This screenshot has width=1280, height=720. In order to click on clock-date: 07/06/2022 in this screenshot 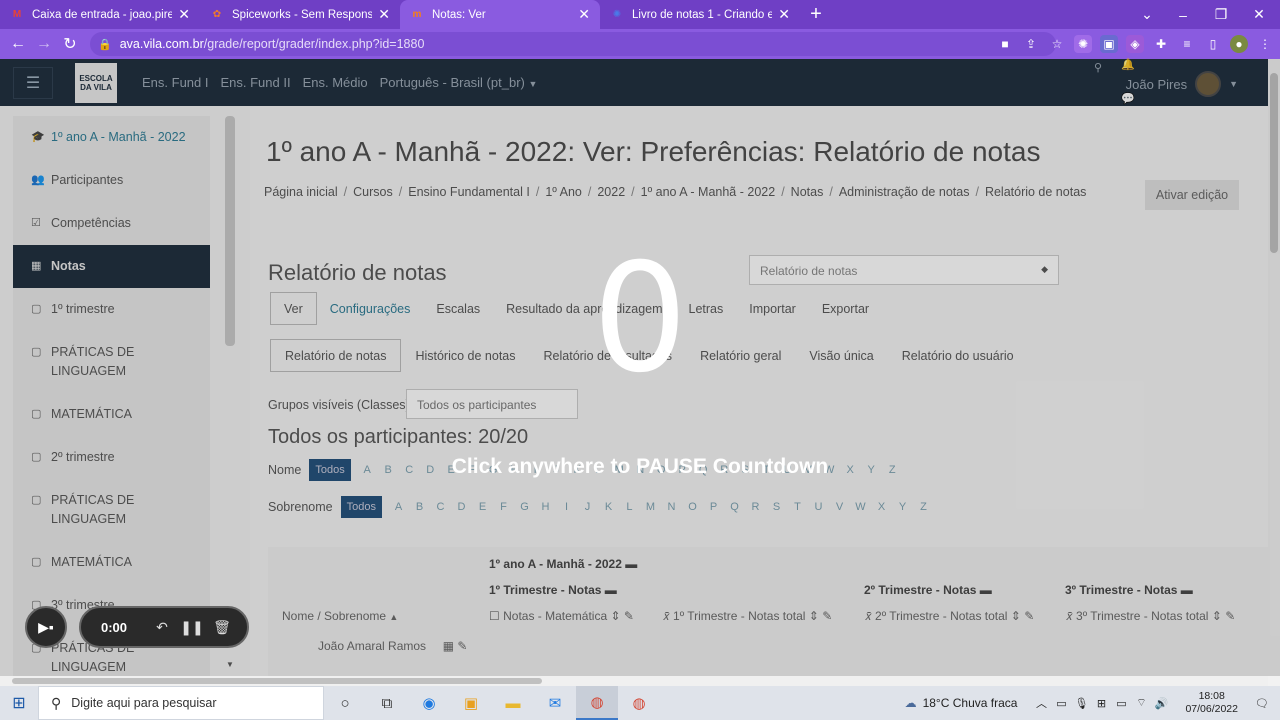, I will do `click(1211, 709)`.